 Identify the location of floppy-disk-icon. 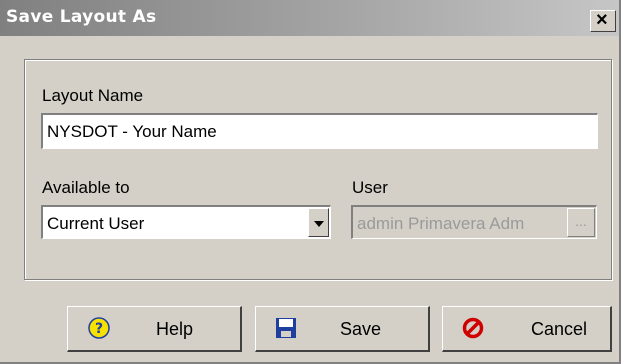
(286, 328).